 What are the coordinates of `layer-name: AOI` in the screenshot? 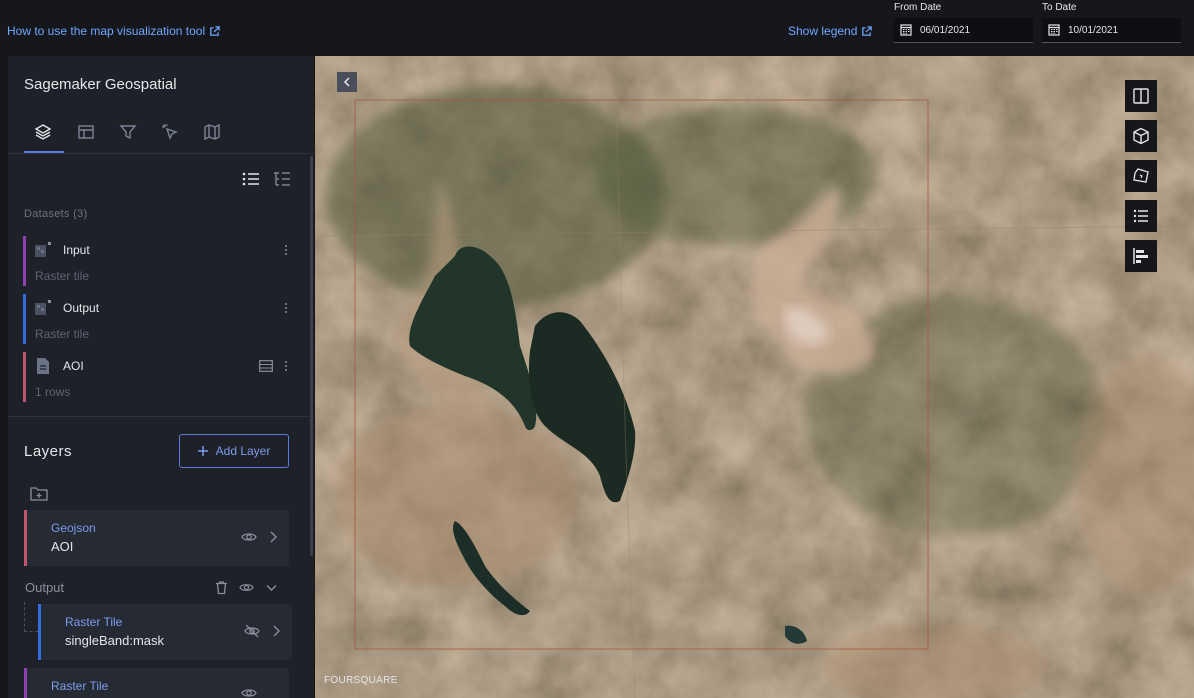 It's located at (62, 546).